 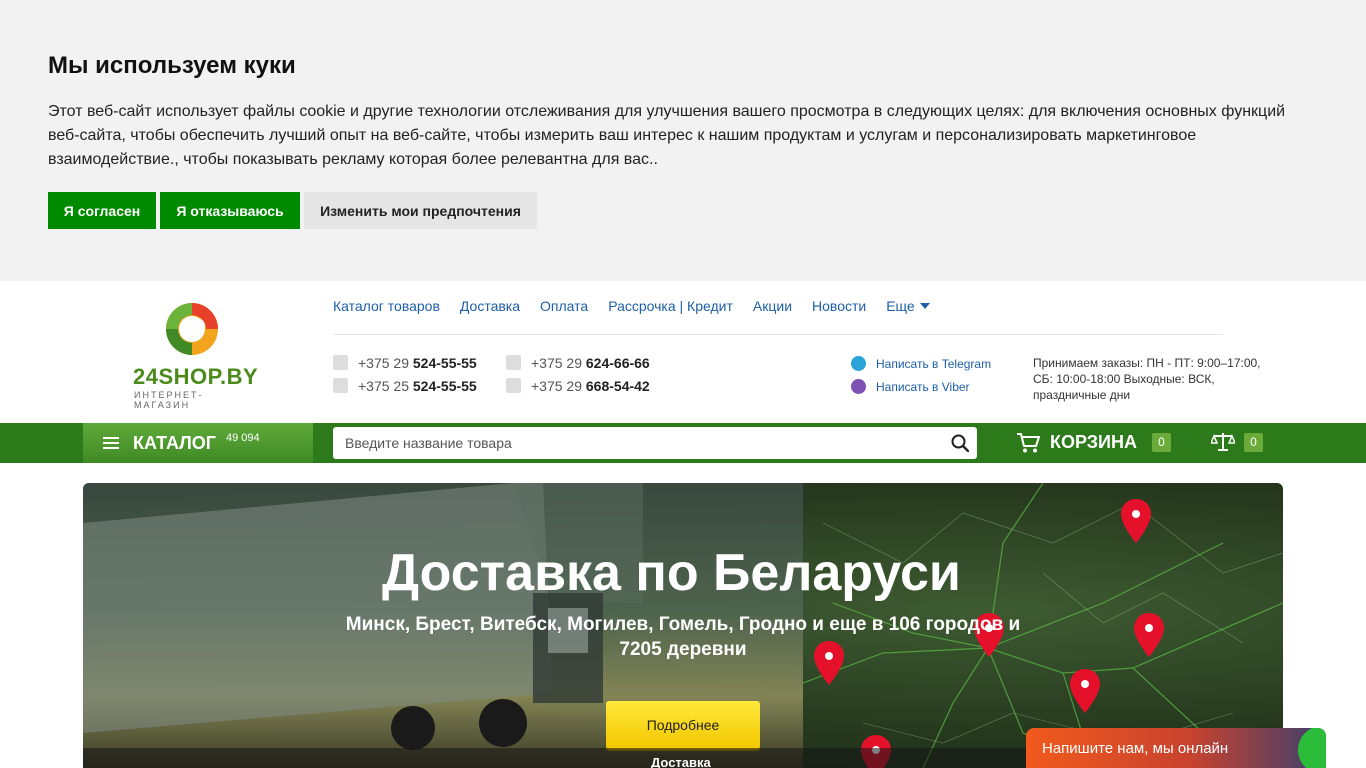 I want to click on phone-life: +375 25 524-55-55, so click(x=405, y=386).